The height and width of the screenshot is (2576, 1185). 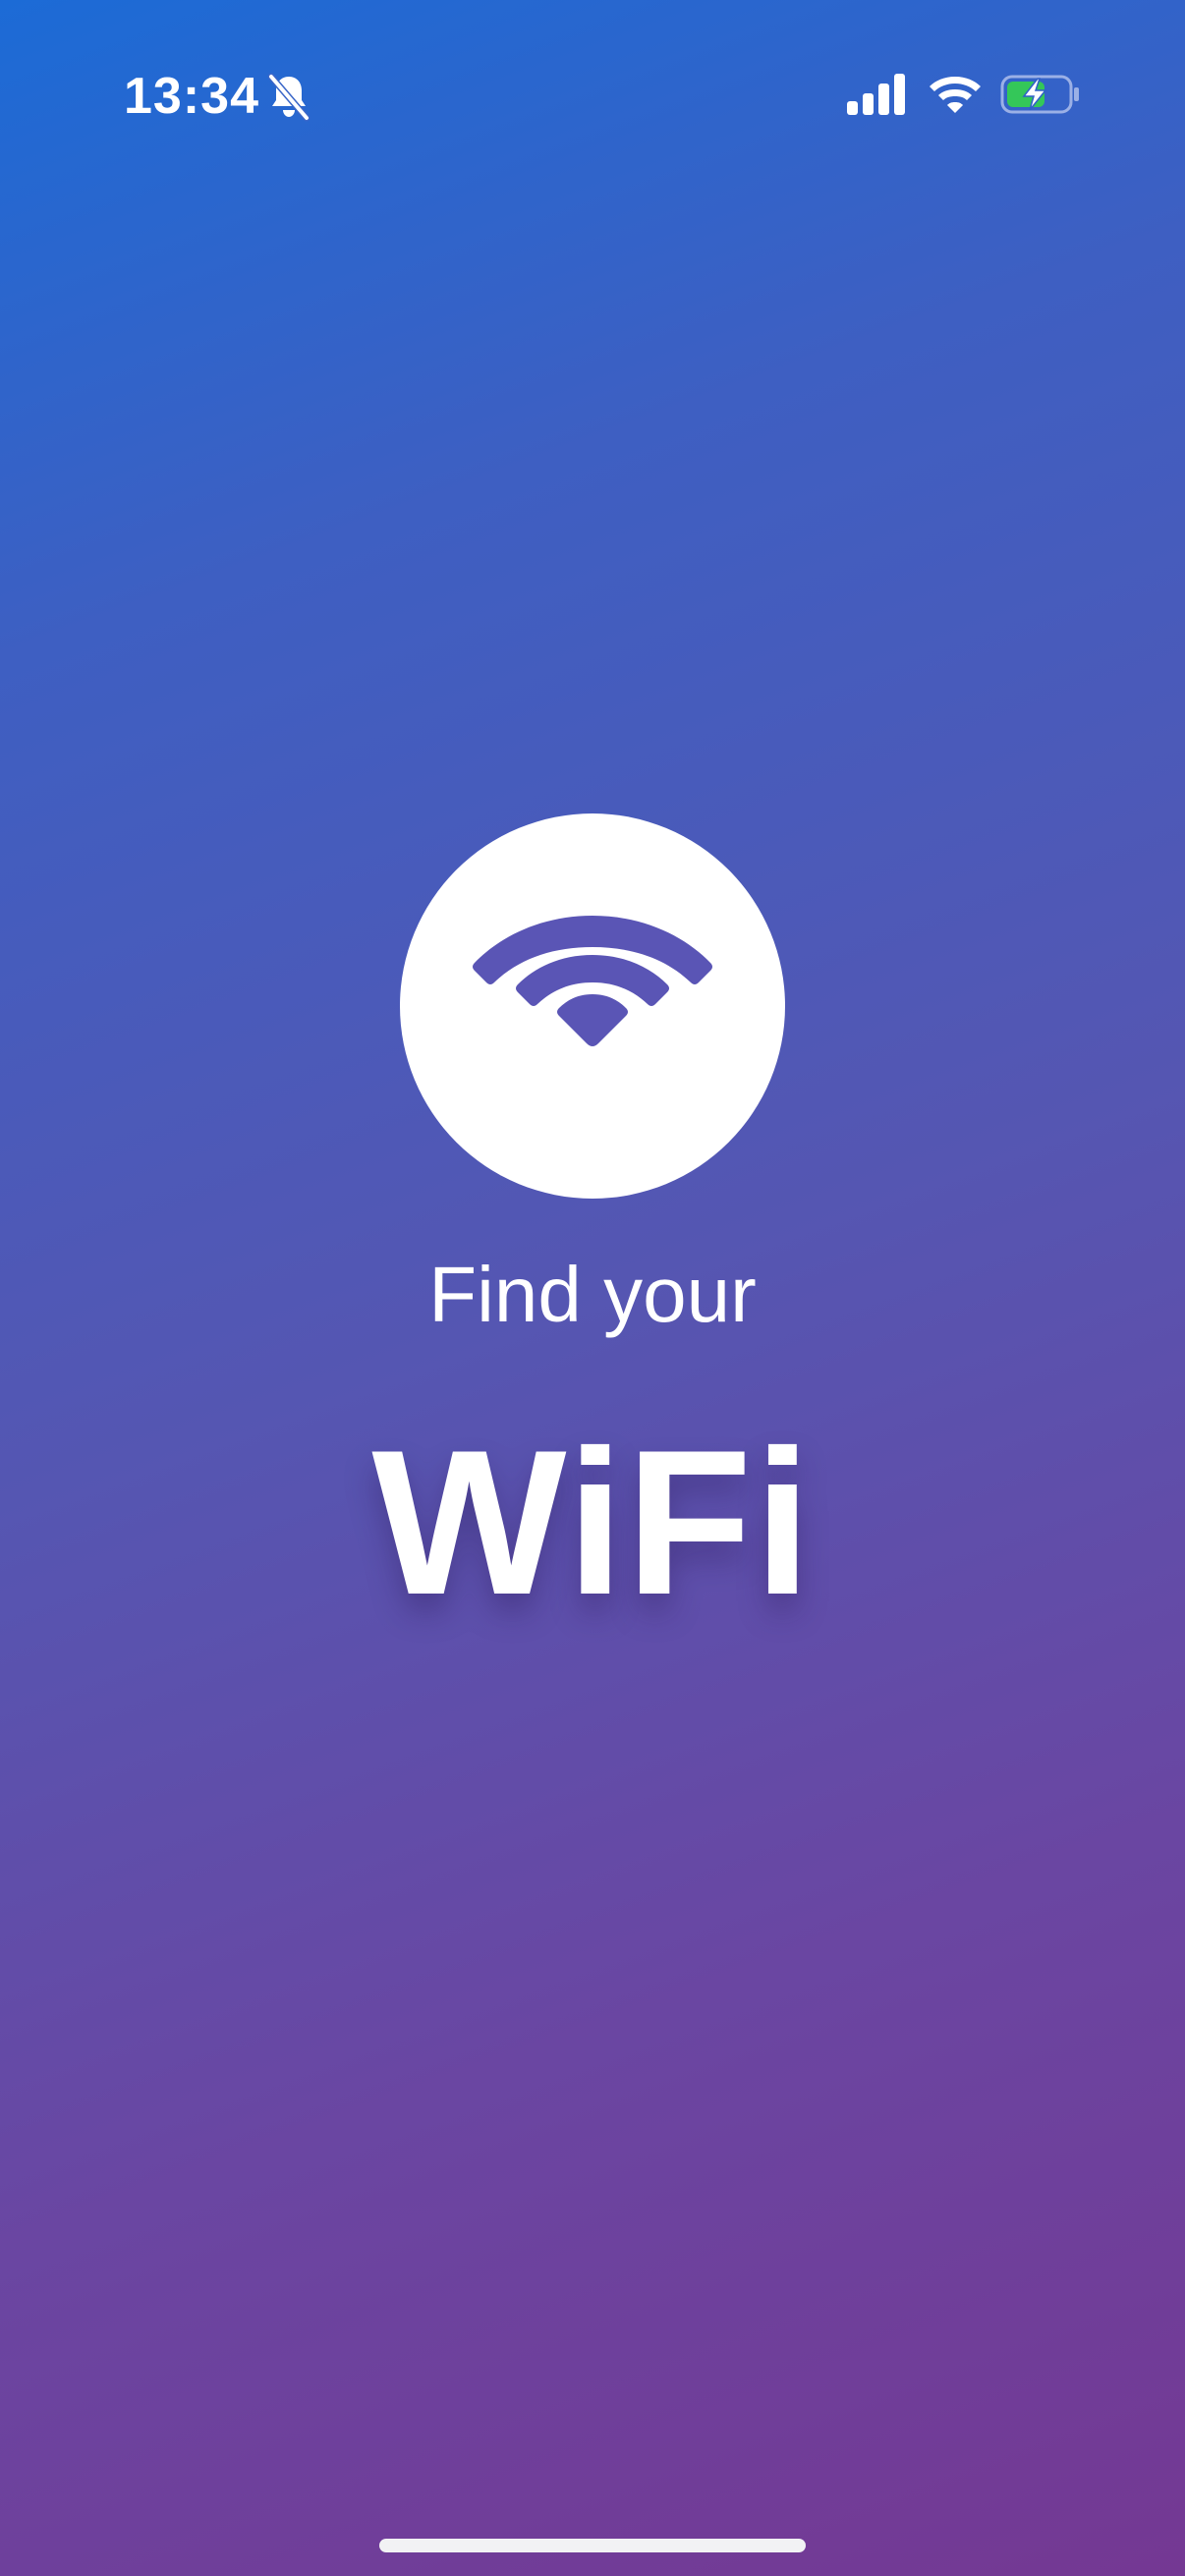 What do you see at coordinates (592, 1294) in the screenshot?
I see `splash-subtitle: Find your` at bounding box center [592, 1294].